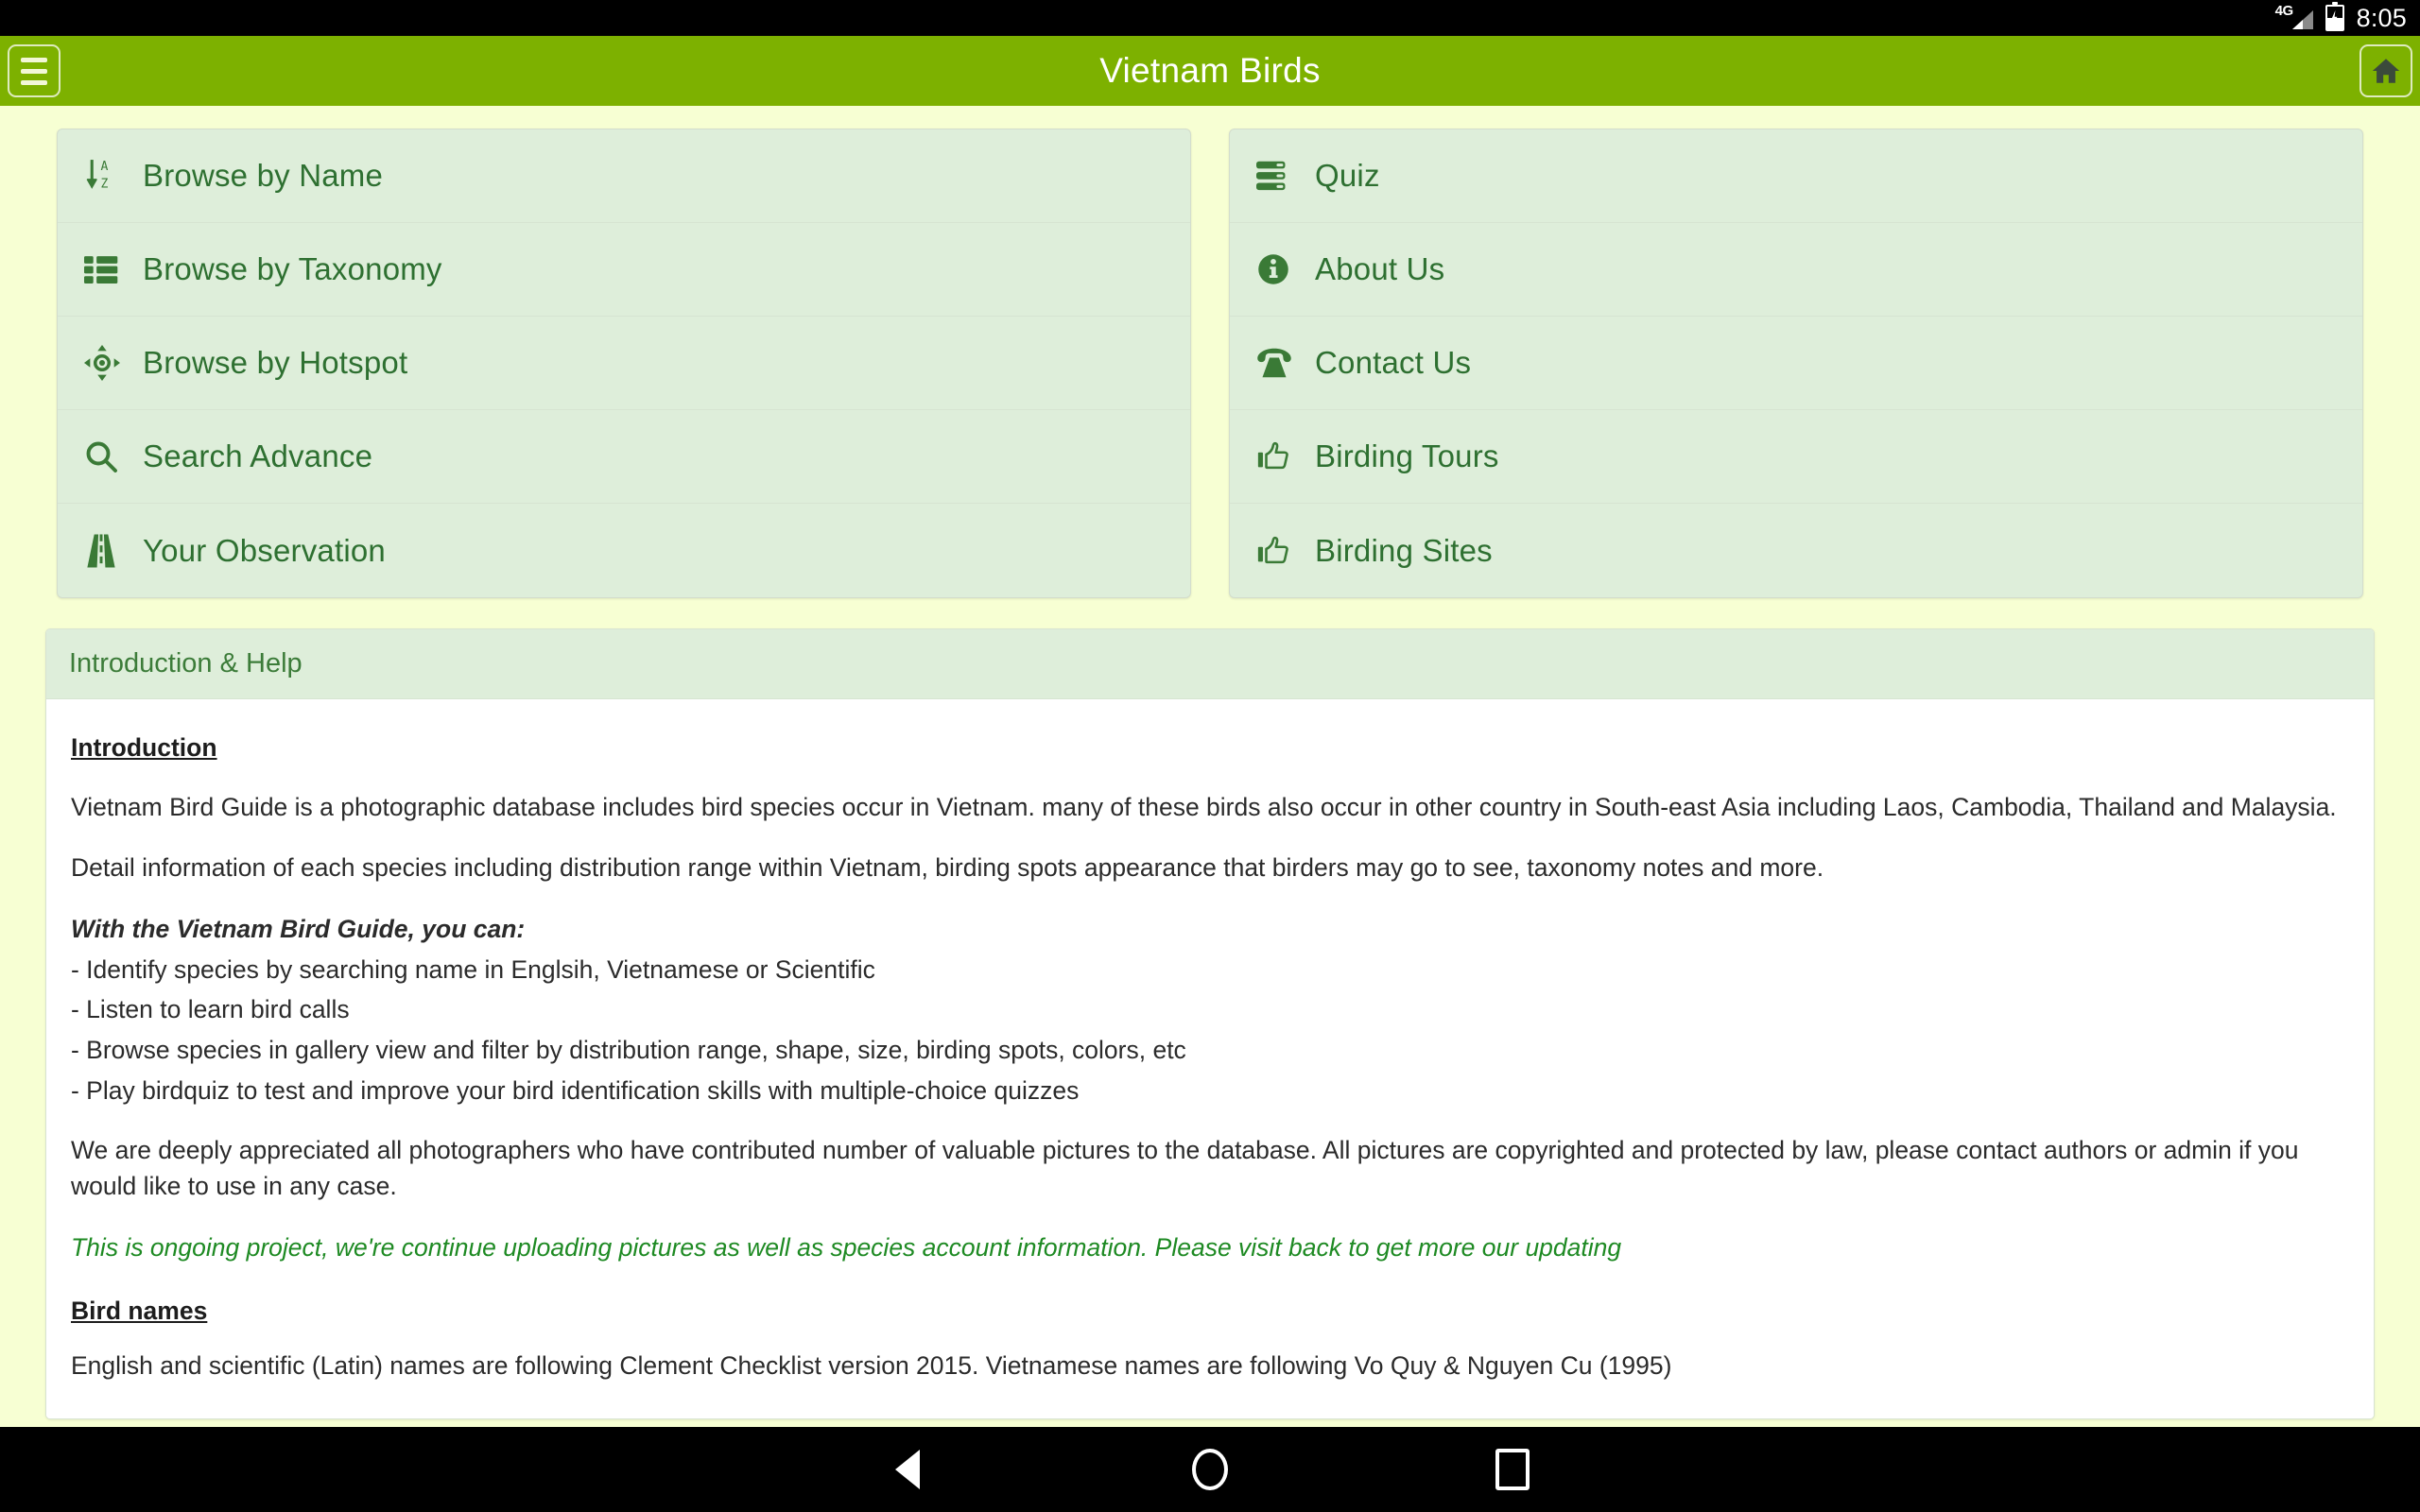 The width and height of the screenshot is (2420, 1512). What do you see at coordinates (264, 550) in the screenshot?
I see `menu-item-label: Your Observation` at bounding box center [264, 550].